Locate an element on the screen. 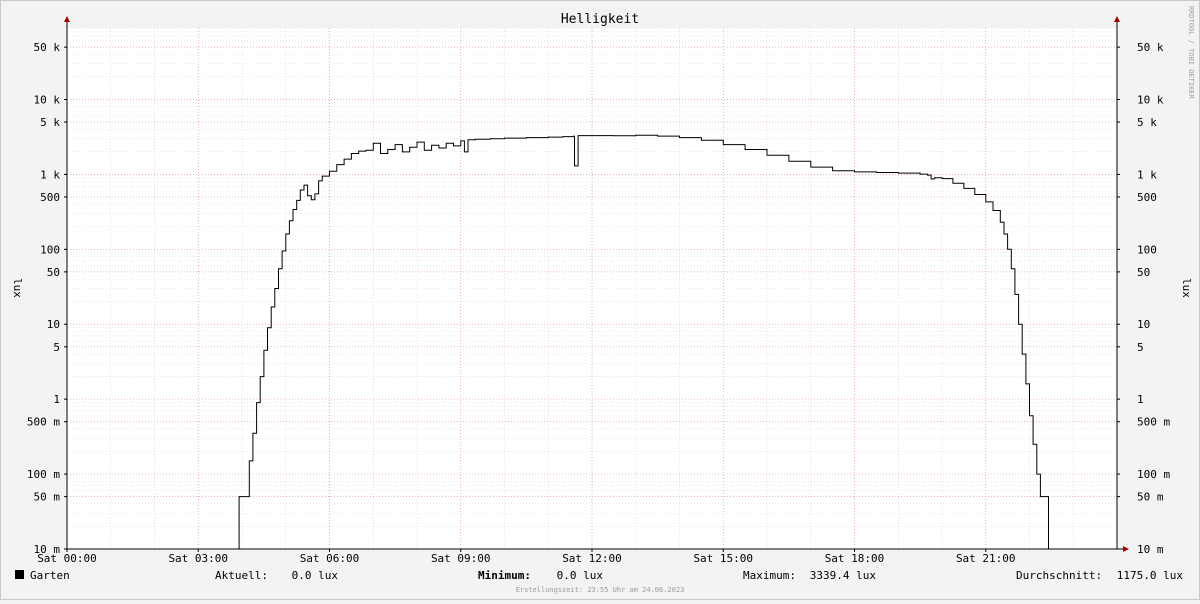  creation-timestamp: Erstellungszeit: 23:55 Uhr am 24.06.2023 is located at coordinates (600, 590).